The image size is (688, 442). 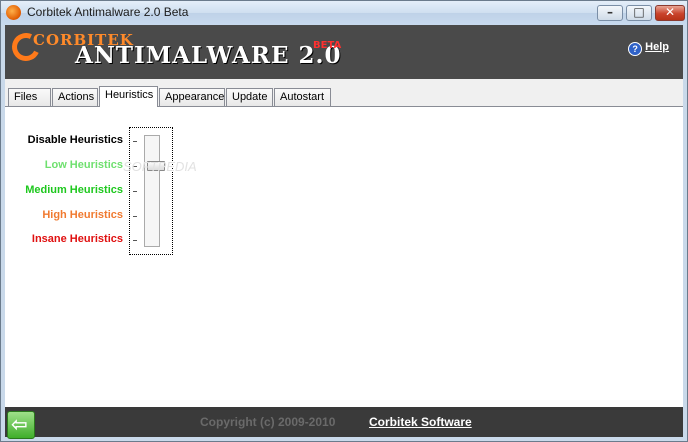 What do you see at coordinates (420, 422) in the screenshot?
I see `company-link: Corbitek Software` at bounding box center [420, 422].